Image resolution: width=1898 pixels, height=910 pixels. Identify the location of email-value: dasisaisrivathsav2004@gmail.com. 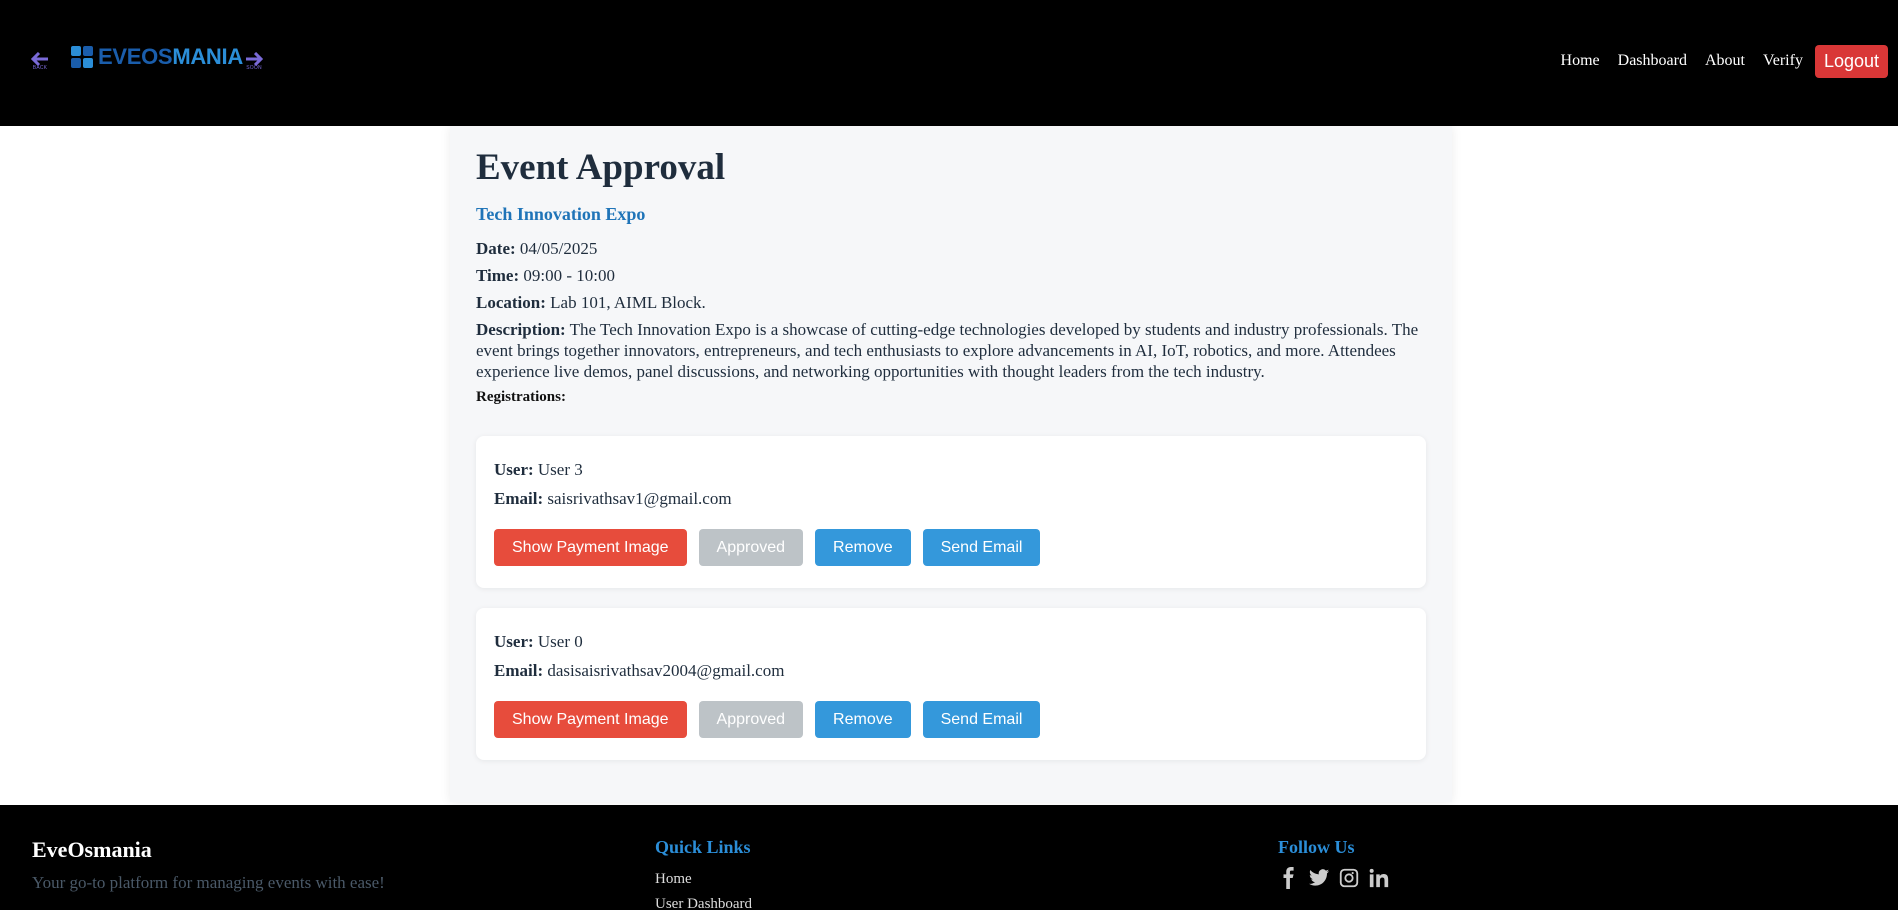
(666, 670).